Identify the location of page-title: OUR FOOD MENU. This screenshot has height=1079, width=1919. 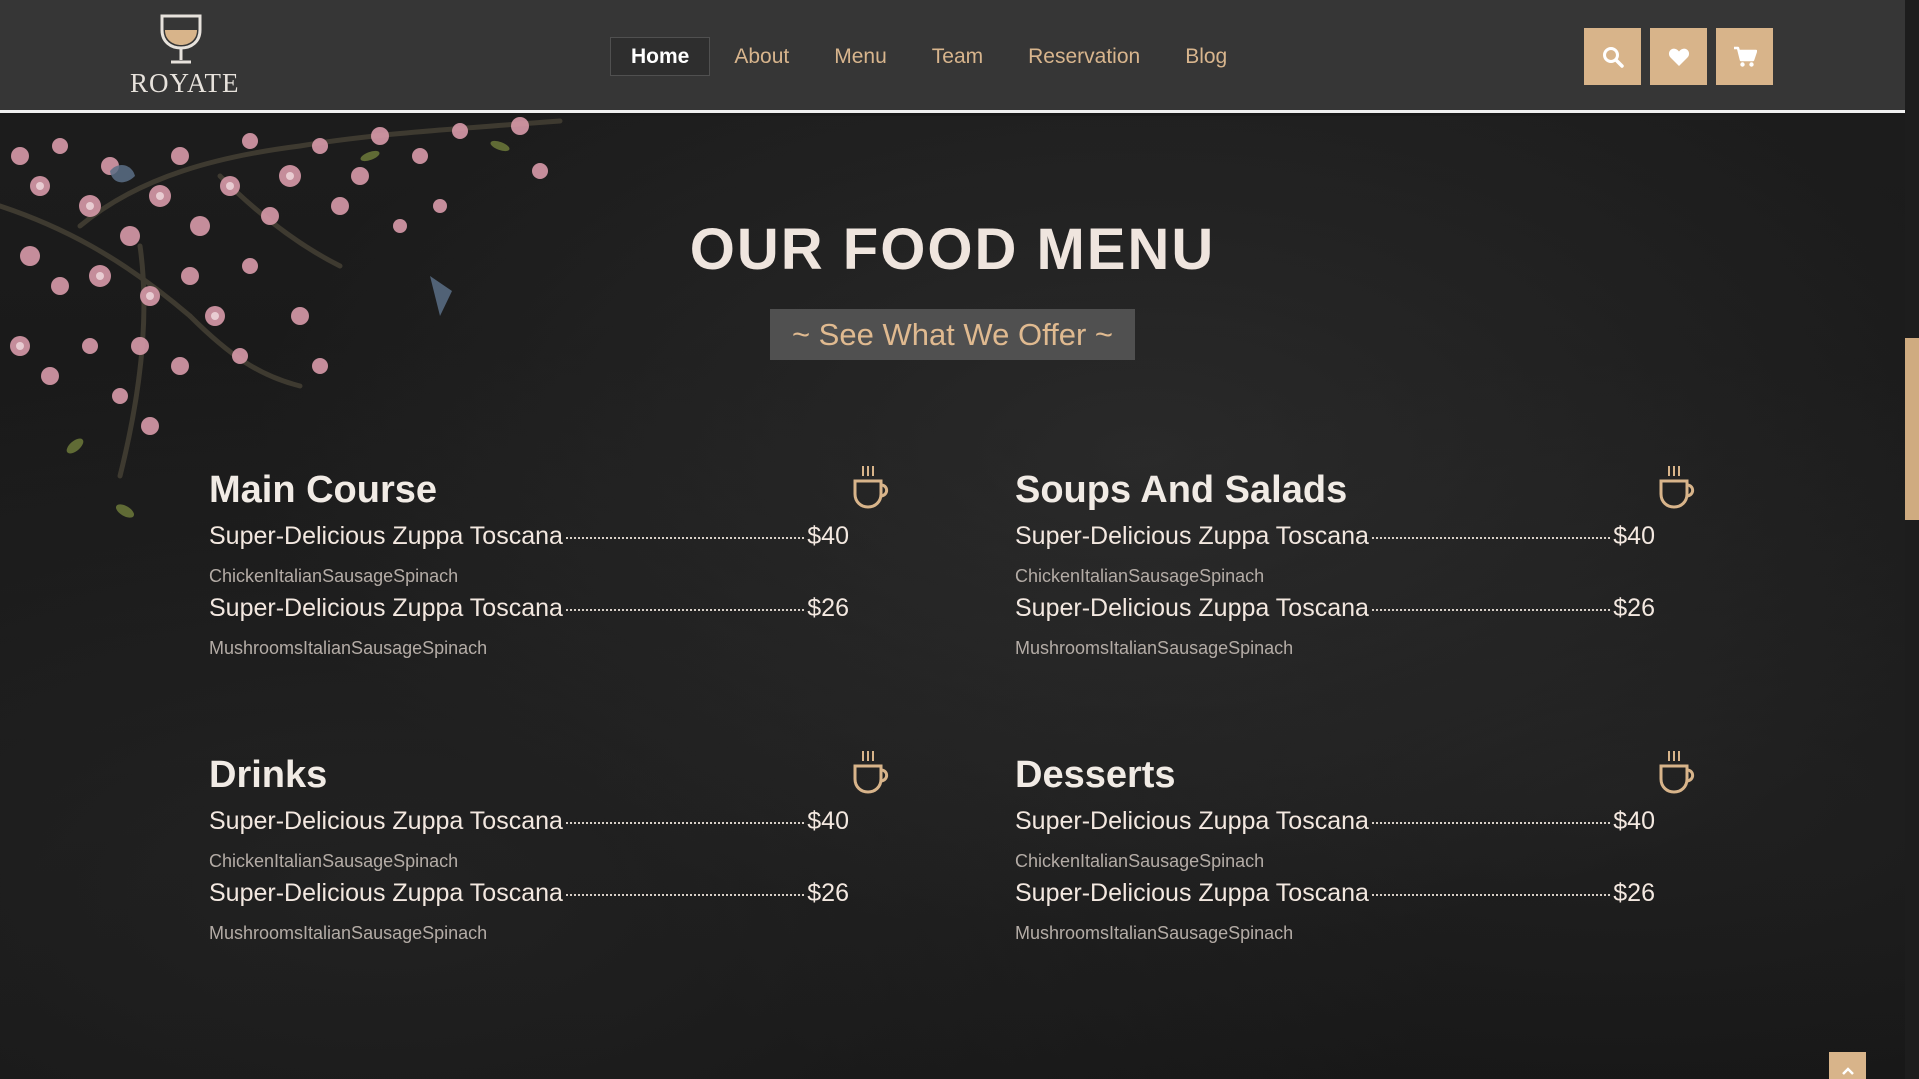
(952, 249).